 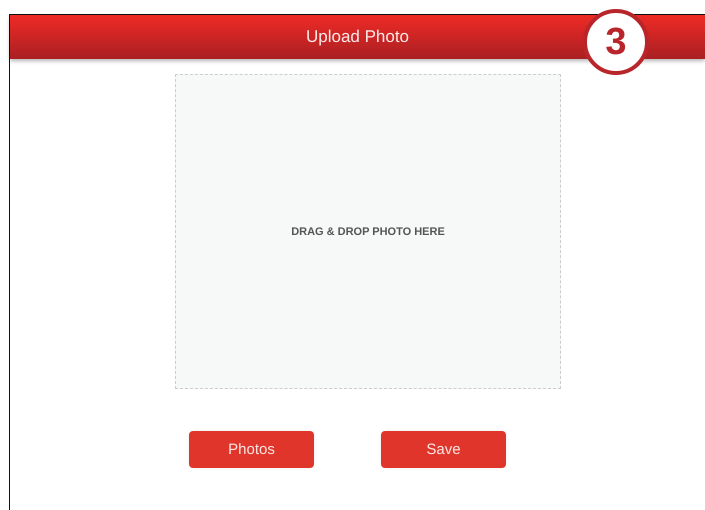 What do you see at coordinates (251, 449) in the screenshot?
I see `photos-button: Photos` at bounding box center [251, 449].